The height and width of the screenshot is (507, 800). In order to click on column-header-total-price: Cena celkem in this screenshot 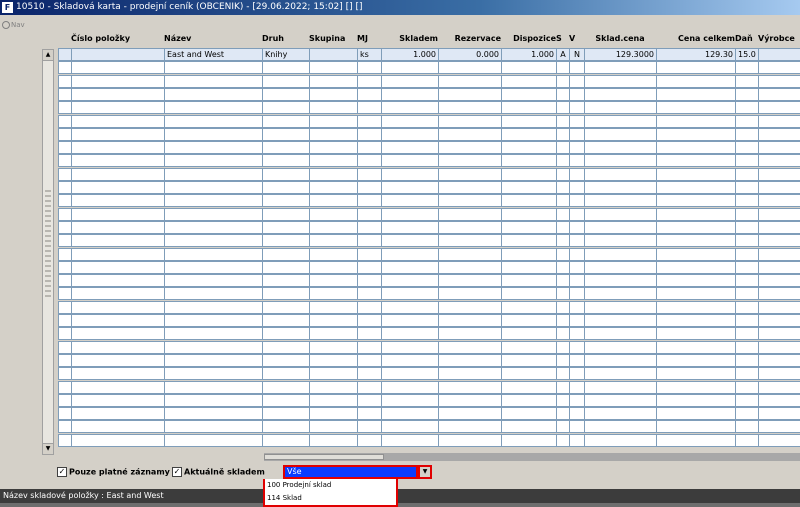, I will do `click(695, 39)`.